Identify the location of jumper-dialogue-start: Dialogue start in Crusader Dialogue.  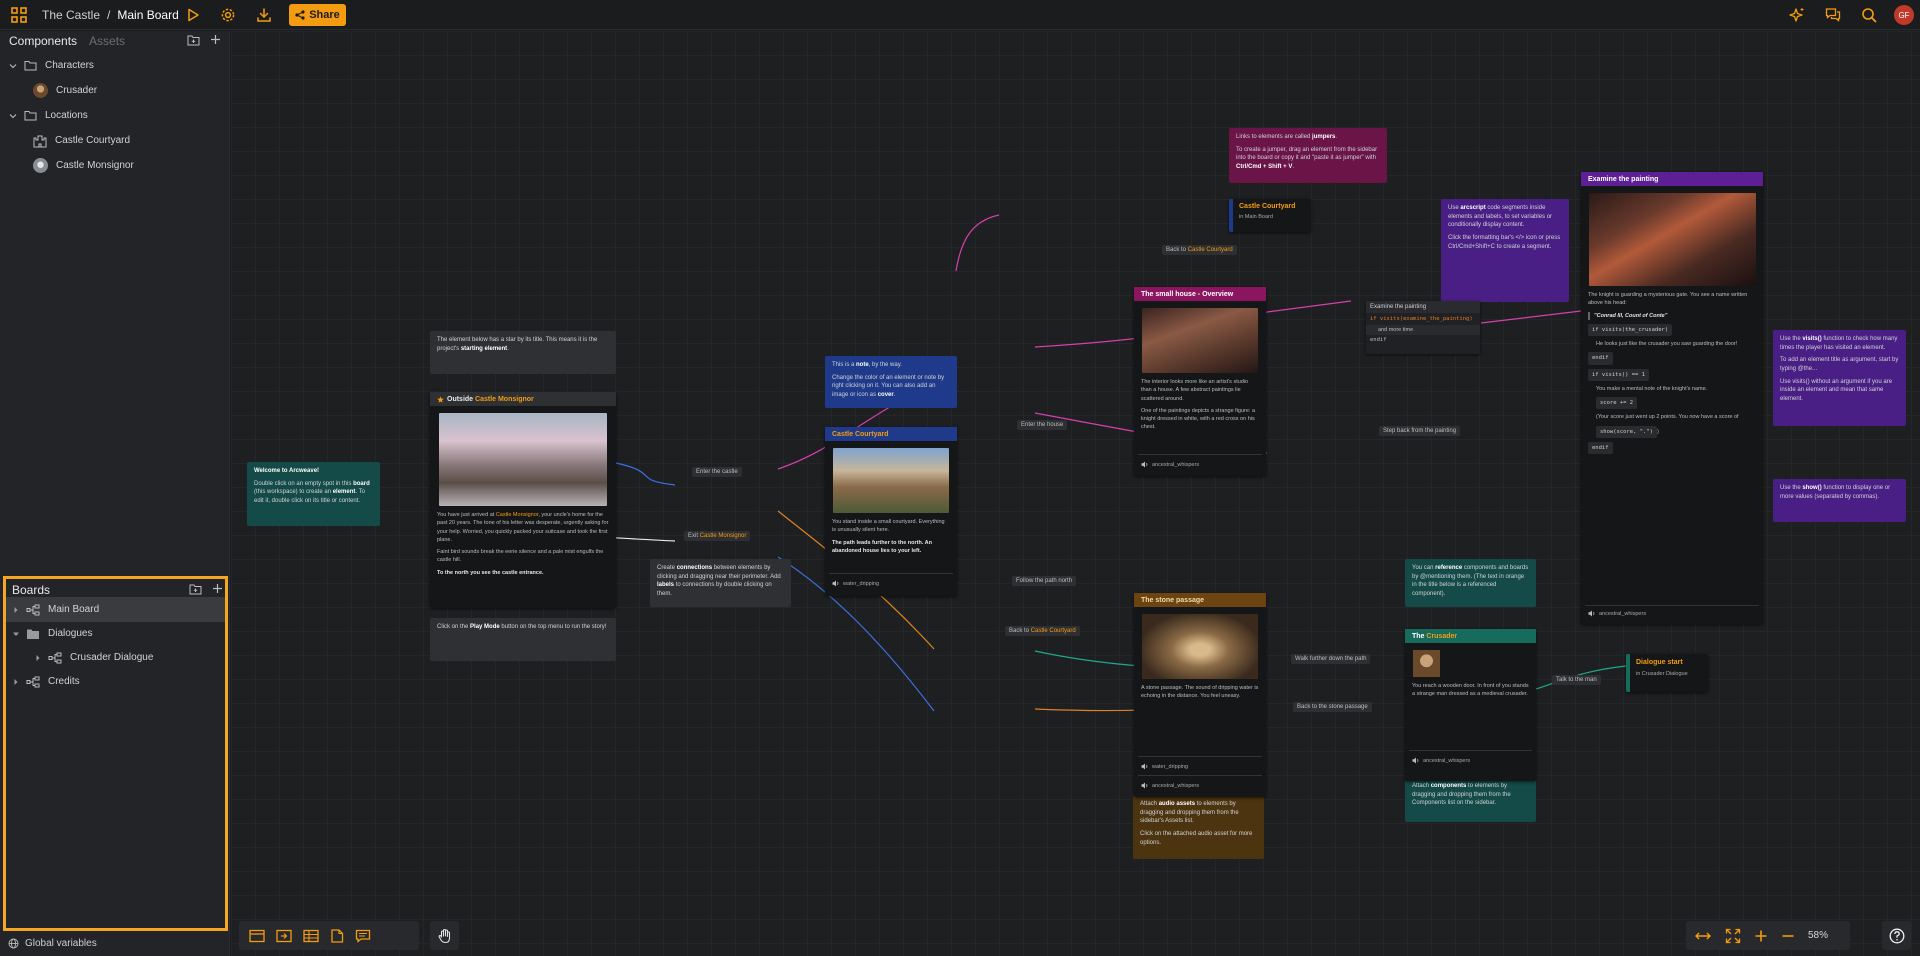
(1667, 673).